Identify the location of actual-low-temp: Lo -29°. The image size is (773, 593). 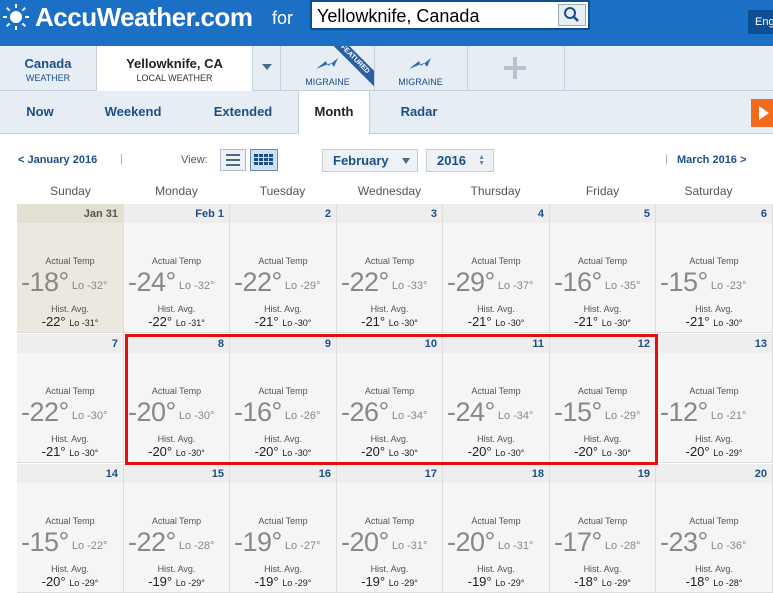
(302, 286).